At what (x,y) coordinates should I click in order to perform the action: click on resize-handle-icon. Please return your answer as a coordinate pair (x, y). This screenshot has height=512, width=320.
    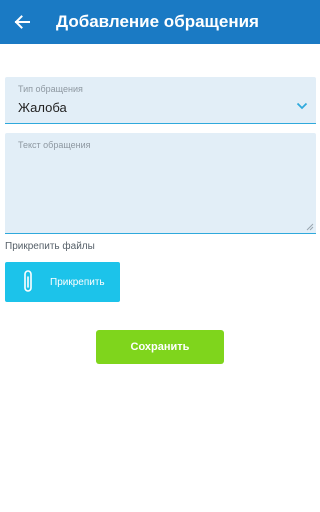
    Looking at the image, I should click on (310, 227).